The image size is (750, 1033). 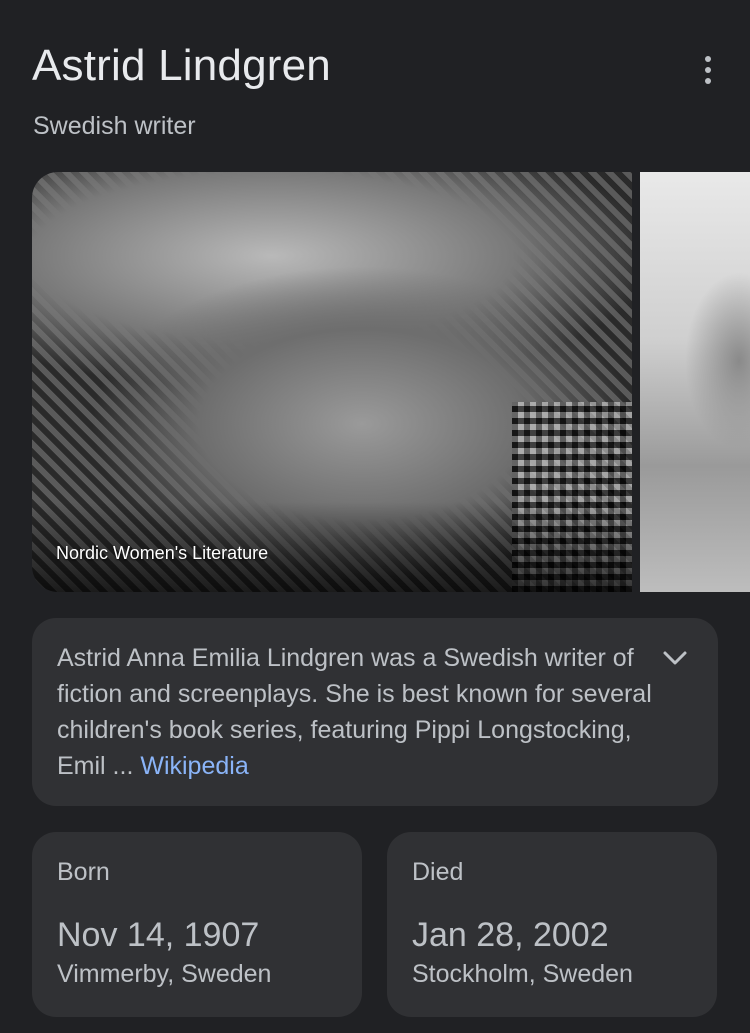 I want to click on died-place: Stockholm, Sweden, so click(x=522, y=974).